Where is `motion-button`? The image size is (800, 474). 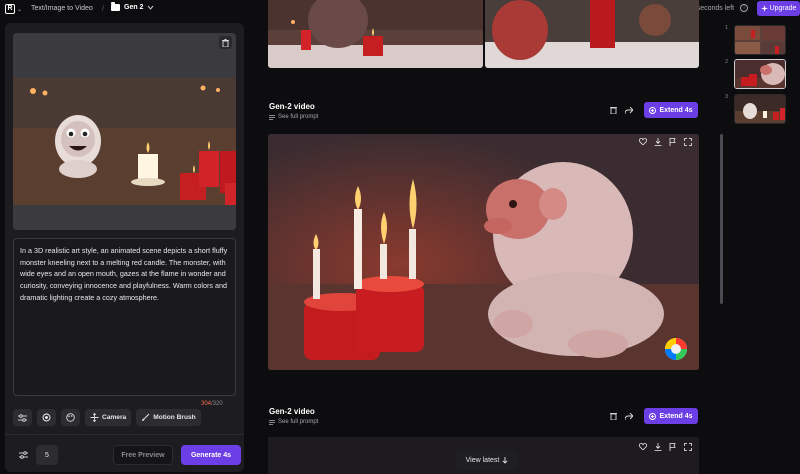
motion-button is located at coordinates (46, 417).